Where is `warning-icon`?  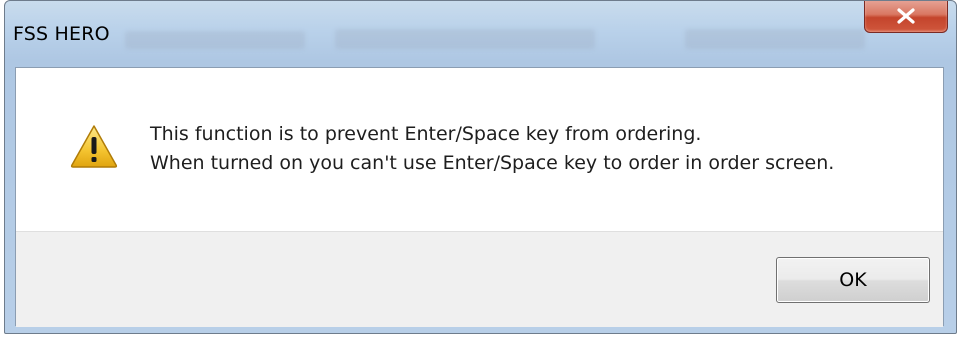
warning-icon is located at coordinates (94, 146).